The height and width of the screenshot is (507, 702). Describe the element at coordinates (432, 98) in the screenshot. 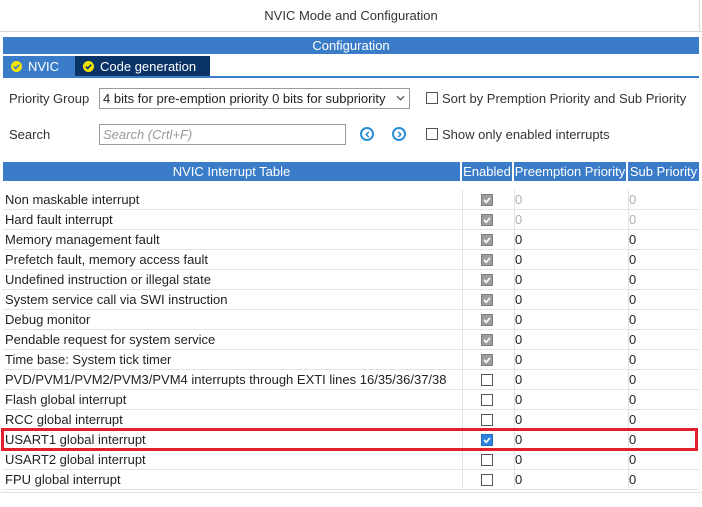

I see `sort-priority-checkbox` at that location.